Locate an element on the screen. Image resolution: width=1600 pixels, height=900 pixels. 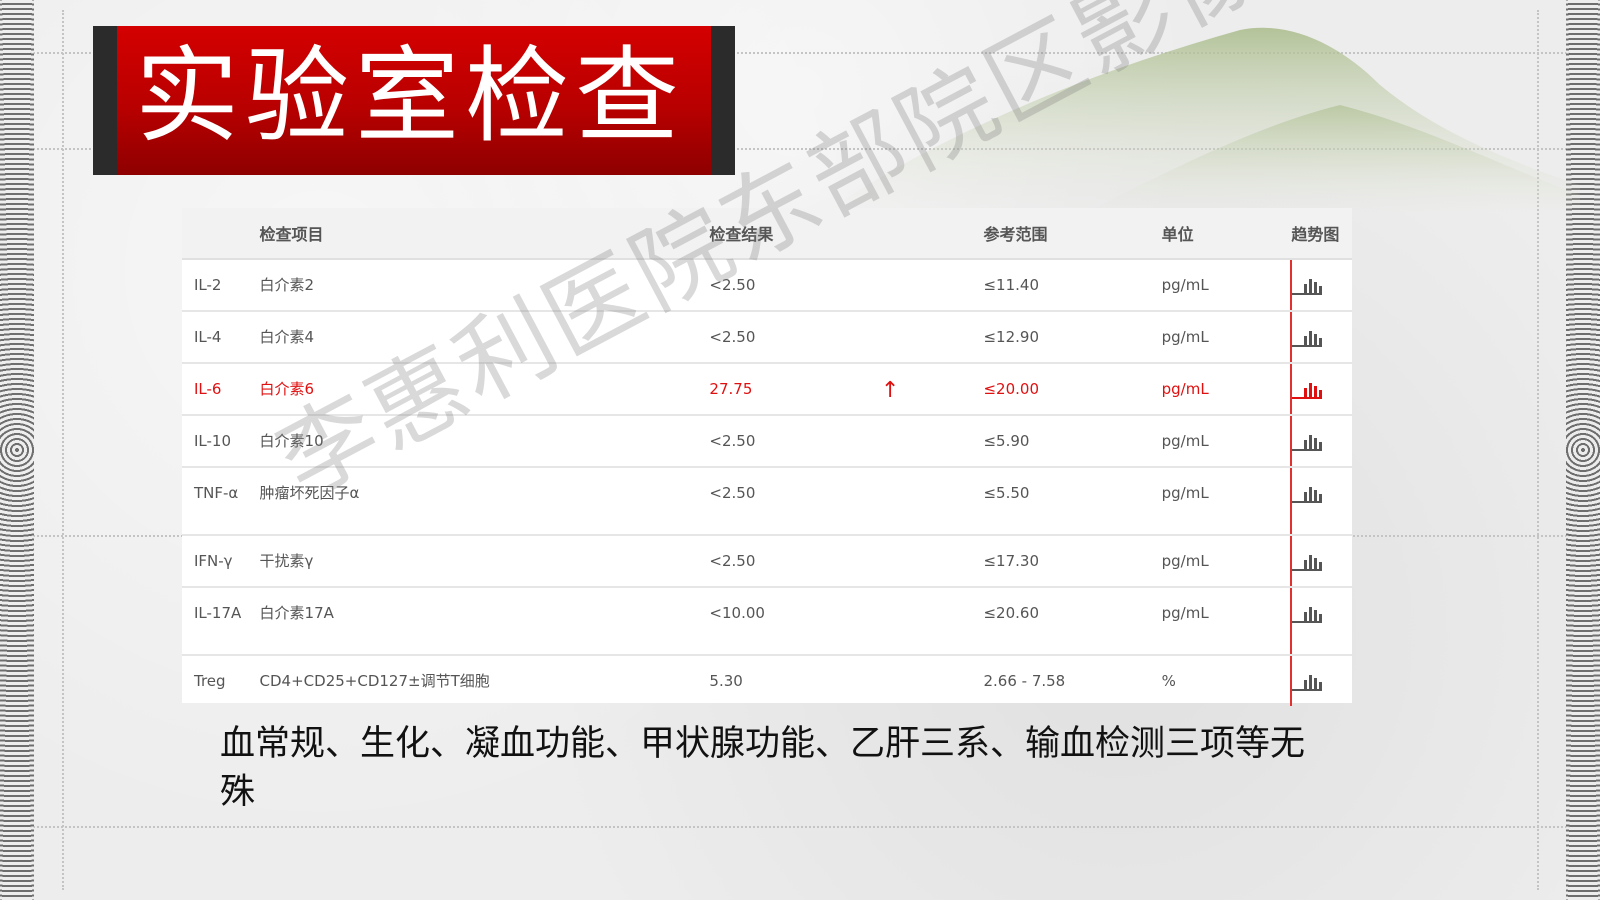
table-row: IL-4 白介素4 <2.50 ≤12.90 pg/mL is located at coordinates (767, 337).